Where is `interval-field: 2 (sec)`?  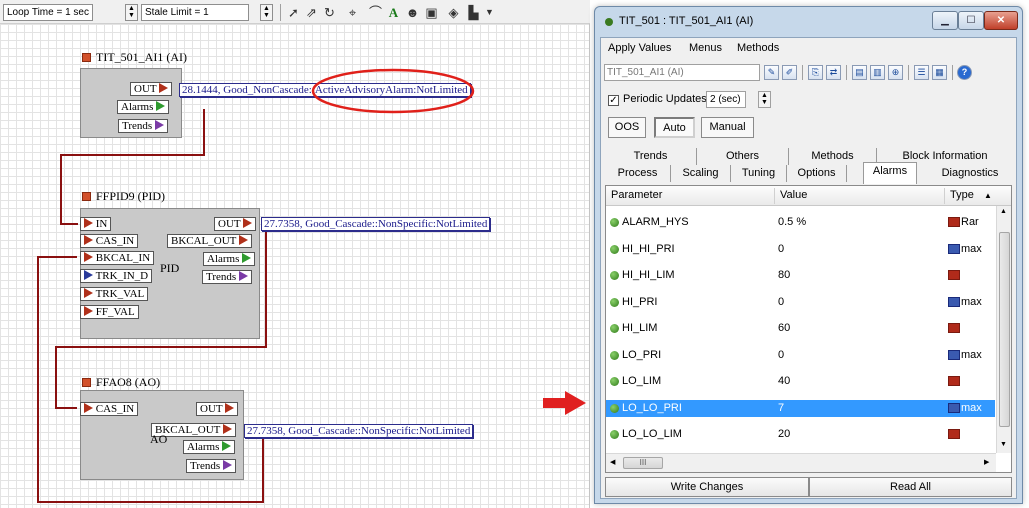
interval-field: 2 (sec) is located at coordinates (726, 99).